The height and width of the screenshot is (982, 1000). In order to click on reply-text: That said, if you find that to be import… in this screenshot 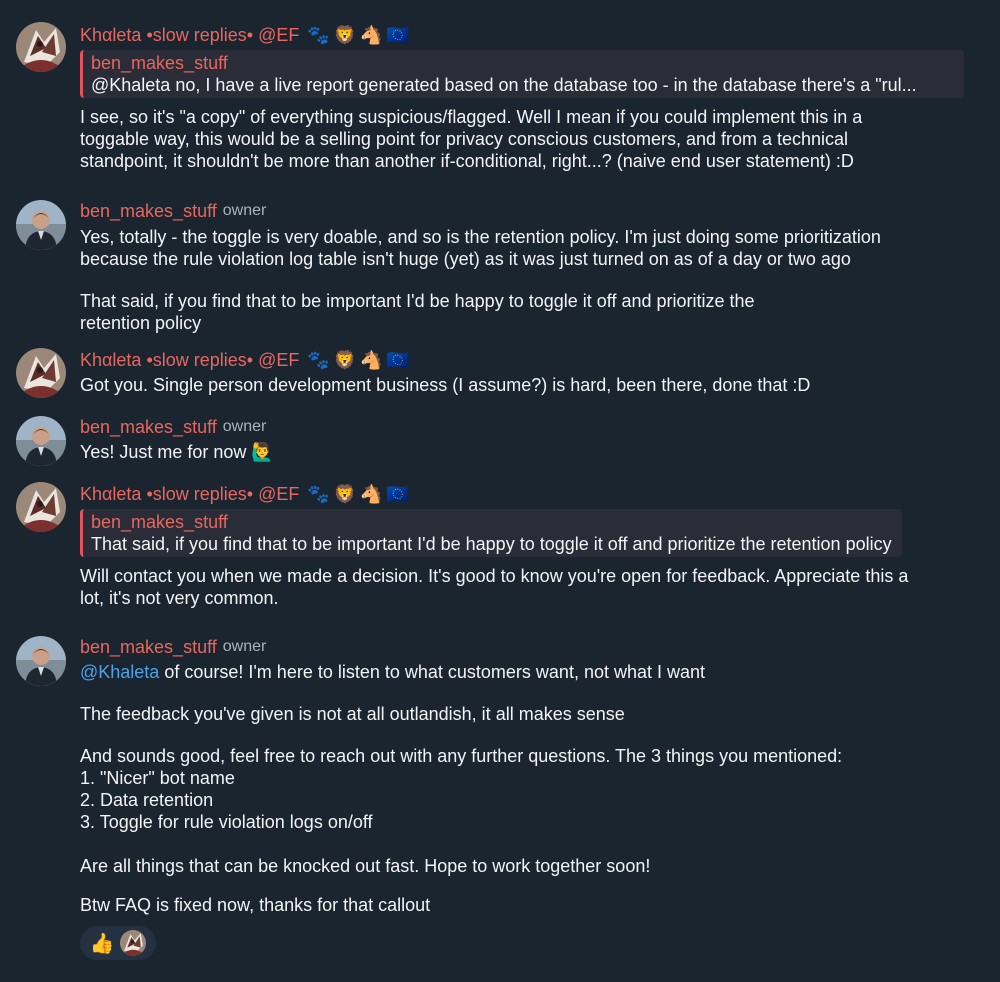, I will do `click(491, 544)`.